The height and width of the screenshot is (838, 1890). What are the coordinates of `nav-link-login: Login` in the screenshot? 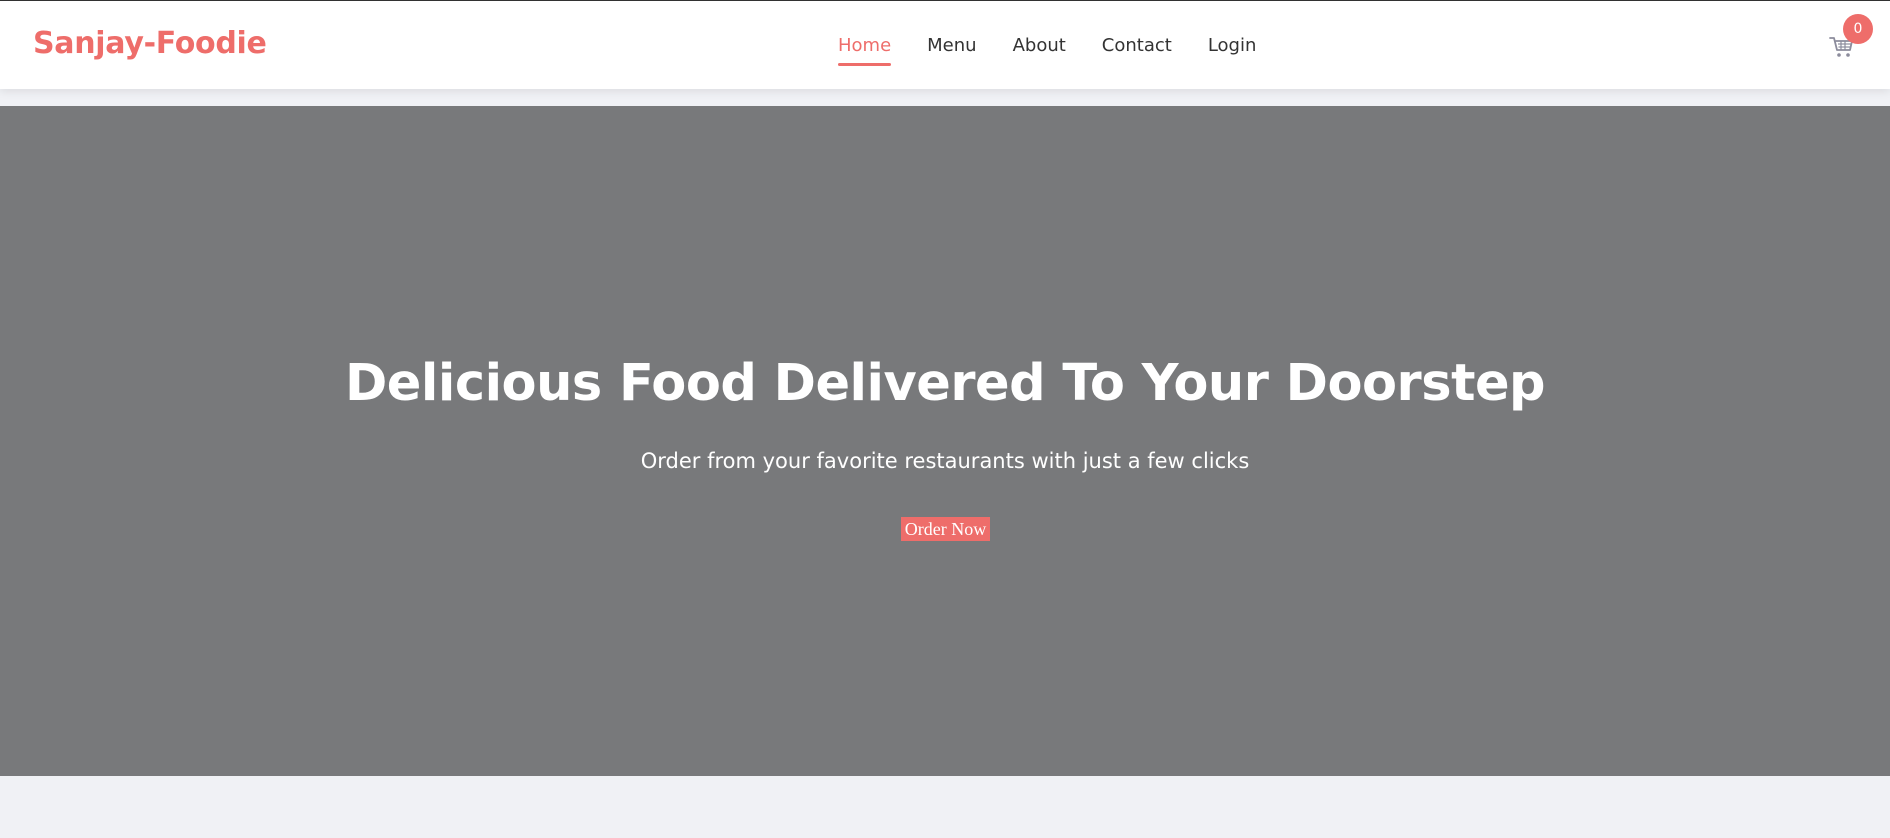 It's located at (1232, 49).